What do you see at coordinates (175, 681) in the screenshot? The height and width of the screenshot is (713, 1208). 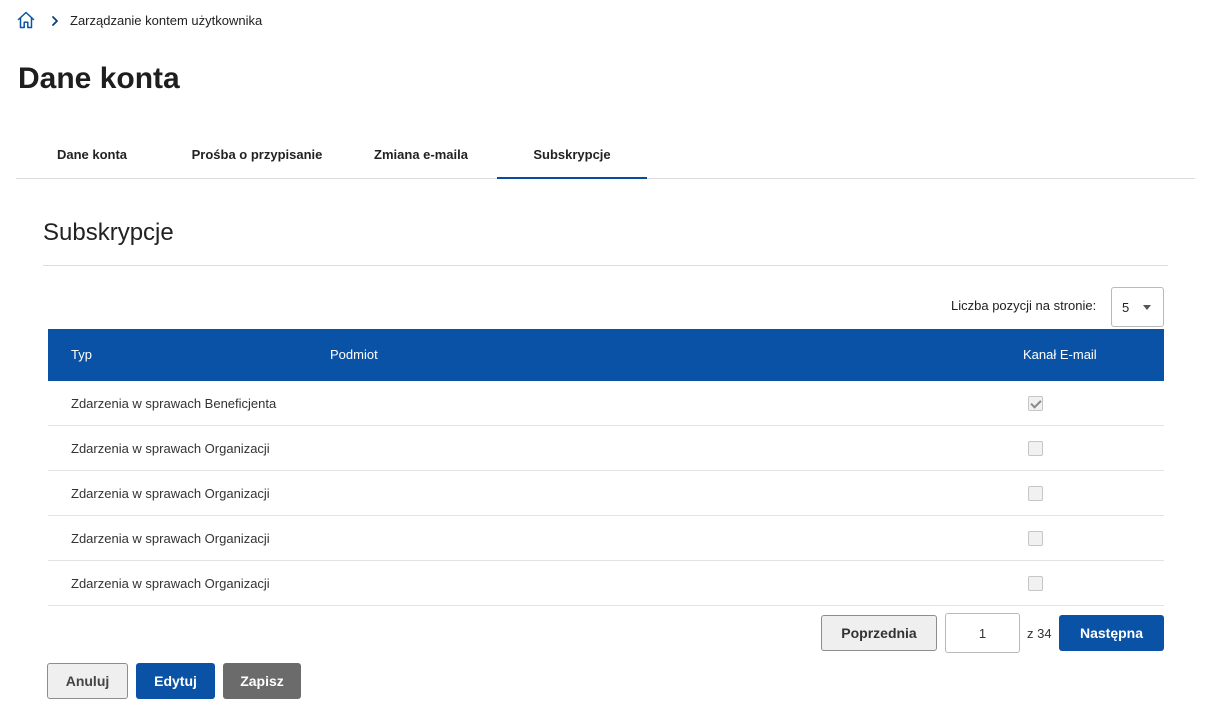 I see `edit-button: Edytuj` at bounding box center [175, 681].